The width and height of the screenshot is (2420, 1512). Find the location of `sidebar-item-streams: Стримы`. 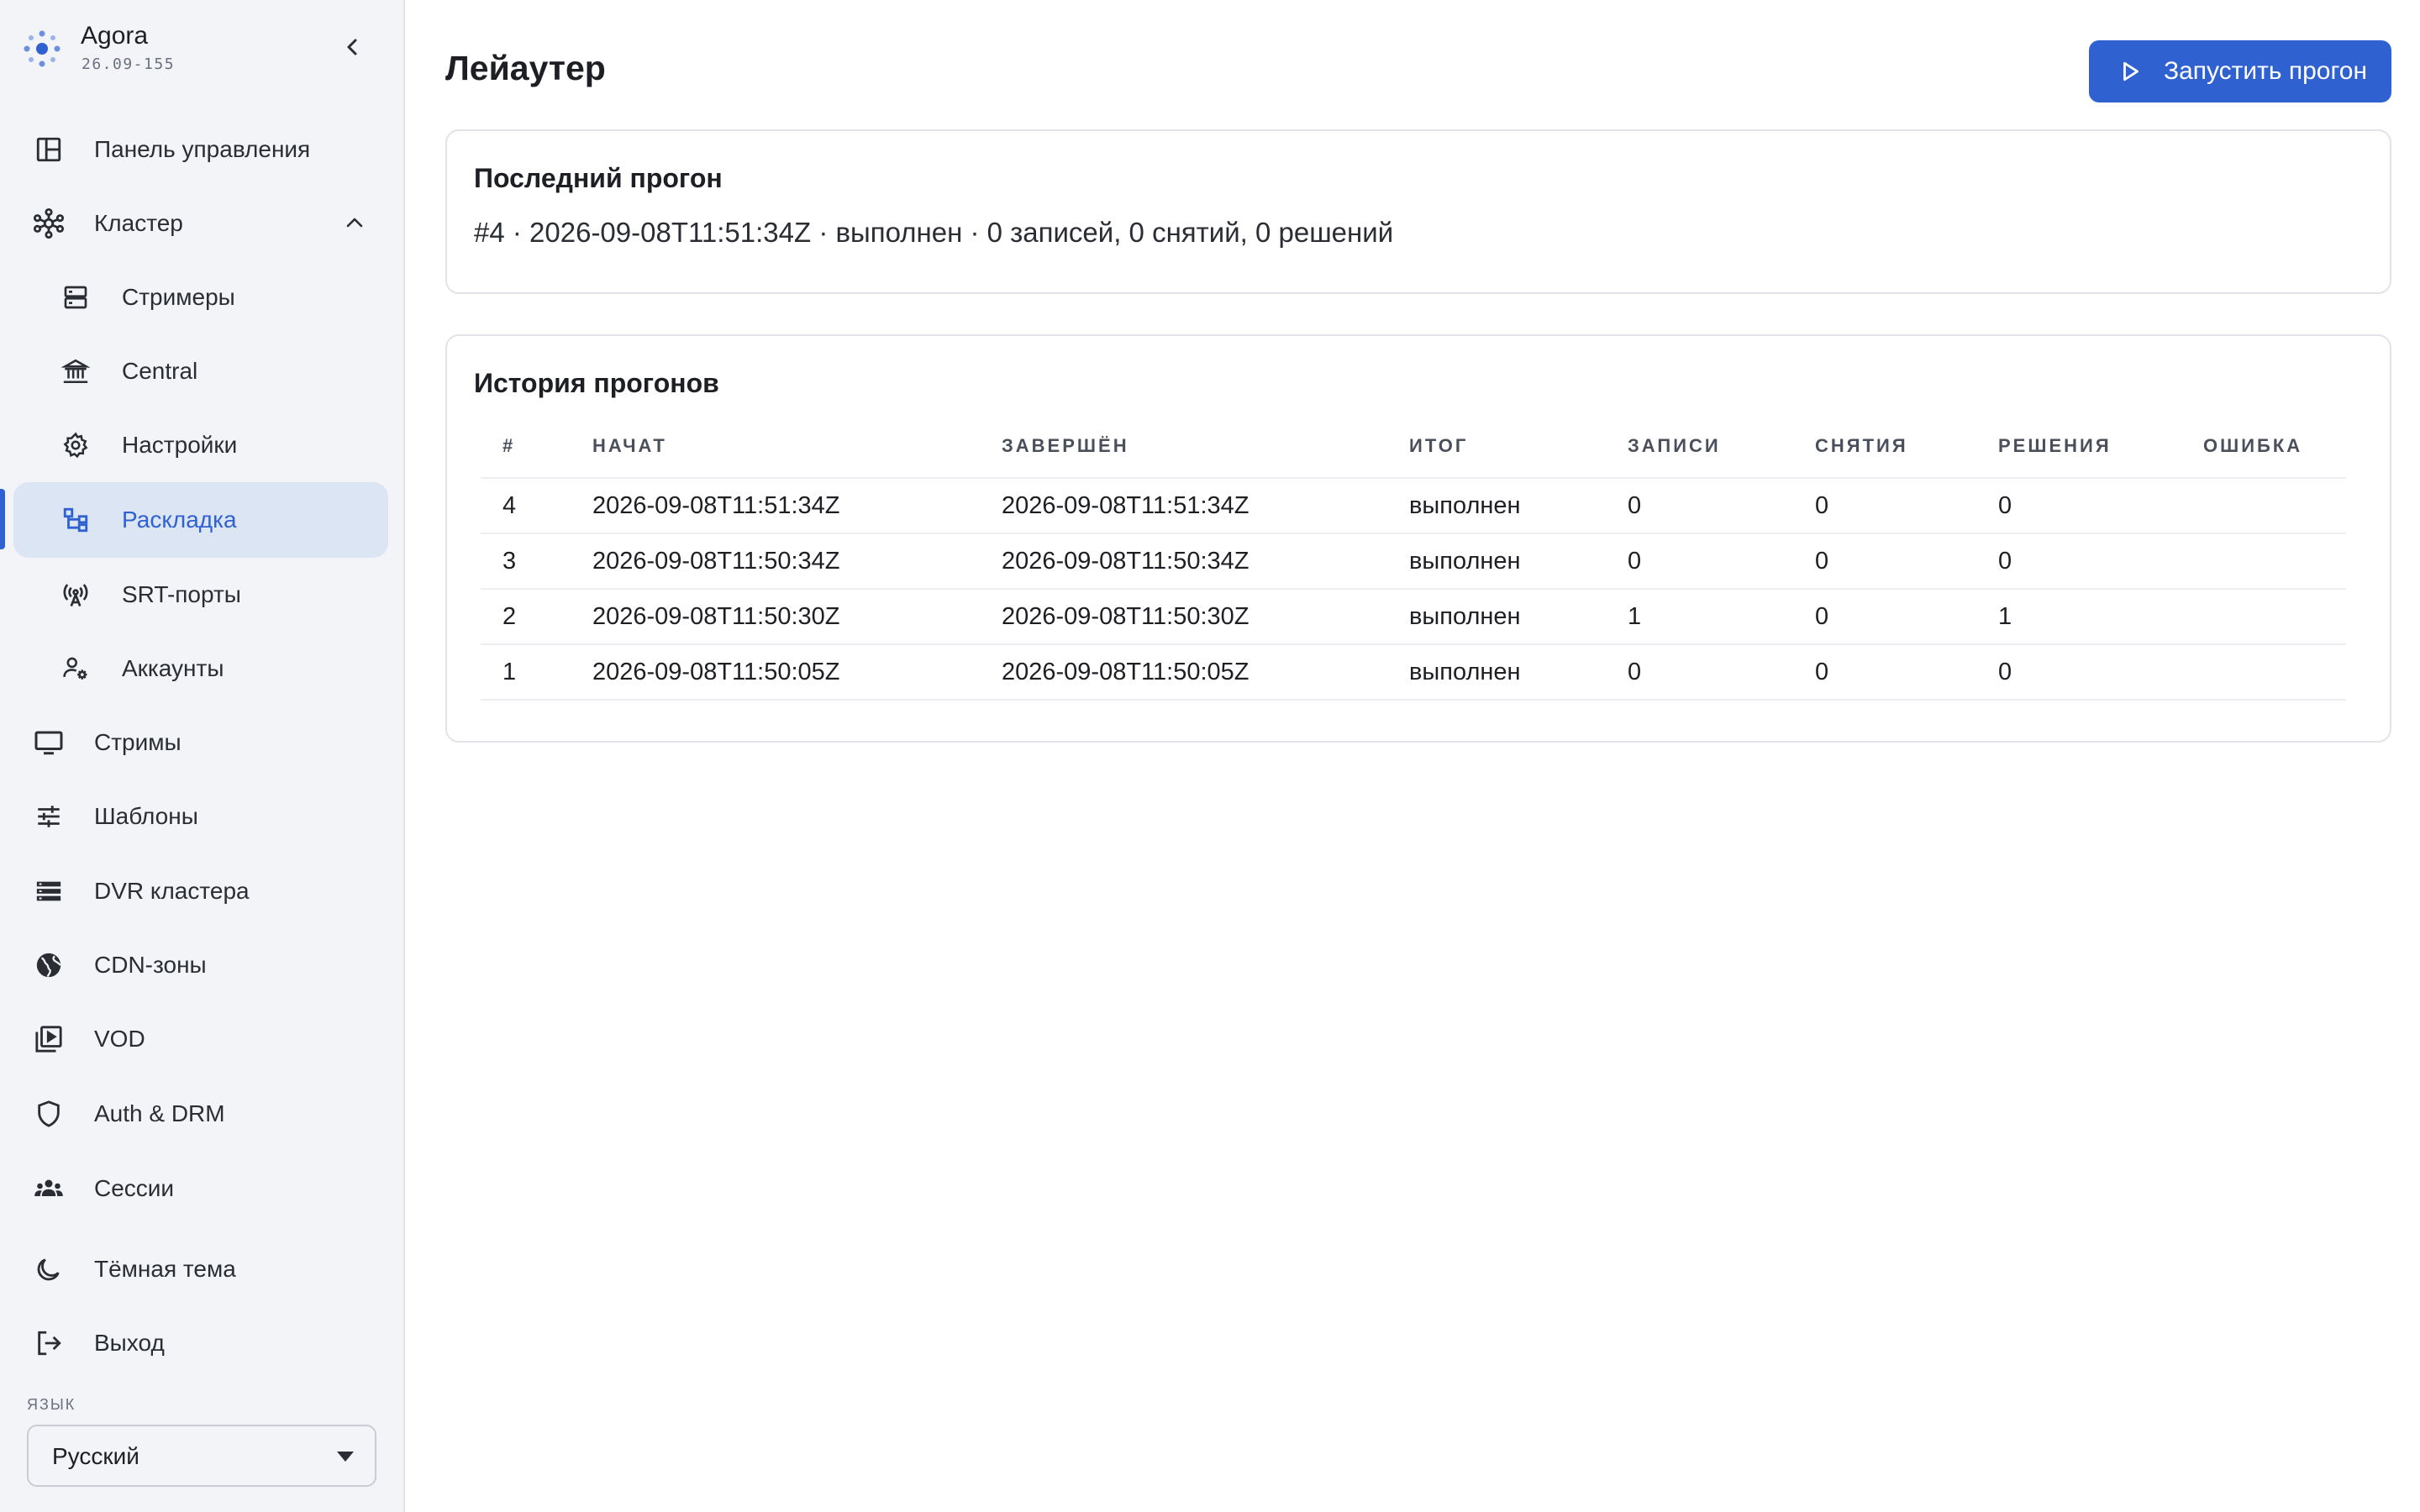

sidebar-item-streams: Стримы is located at coordinates (202, 742).